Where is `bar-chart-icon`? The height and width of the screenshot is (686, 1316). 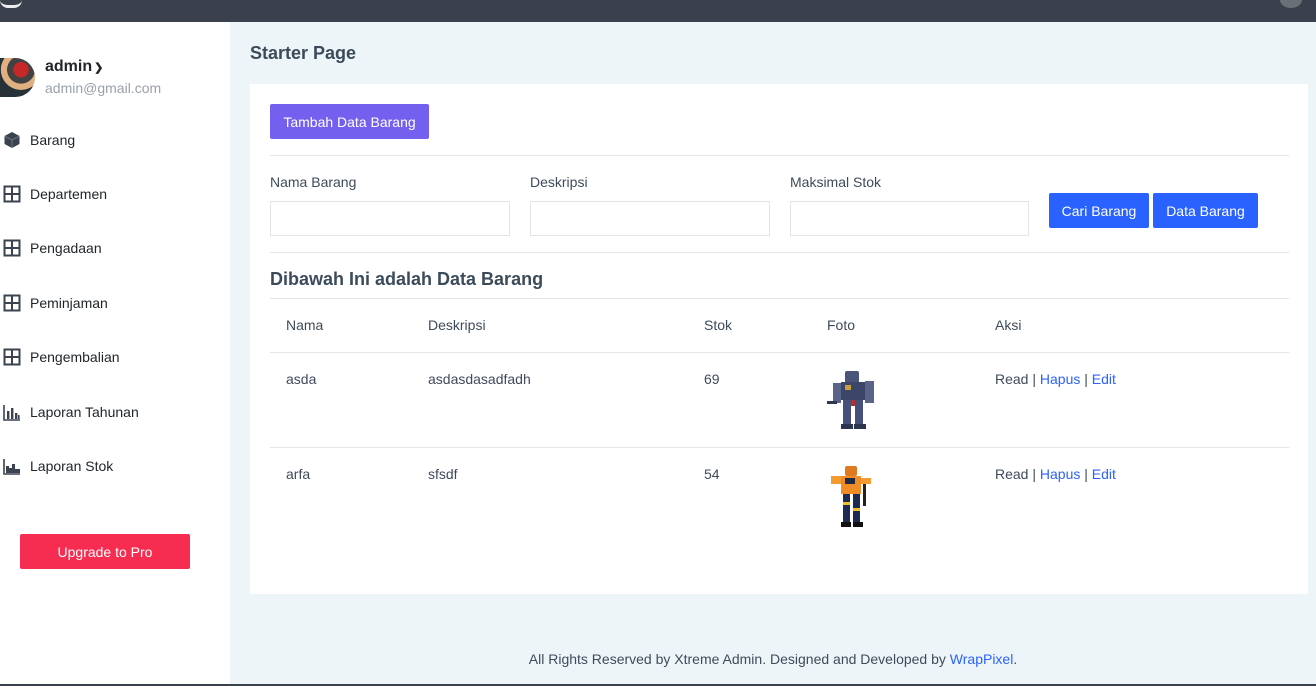
bar-chart-icon is located at coordinates (14, 412).